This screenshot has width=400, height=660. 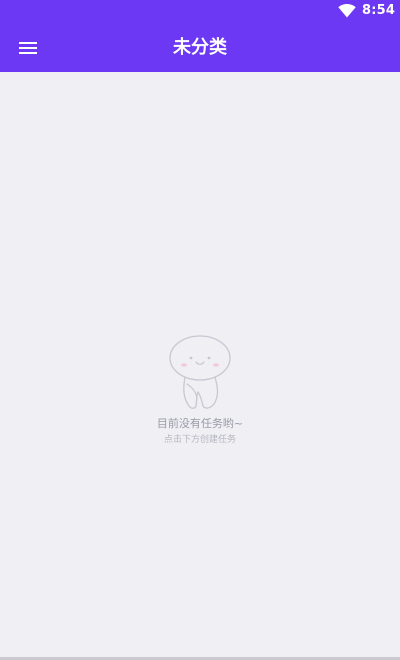 What do you see at coordinates (200, 423) in the screenshot?
I see `empty-state-title: 目前没有任务哟~` at bounding box center [200, 423].